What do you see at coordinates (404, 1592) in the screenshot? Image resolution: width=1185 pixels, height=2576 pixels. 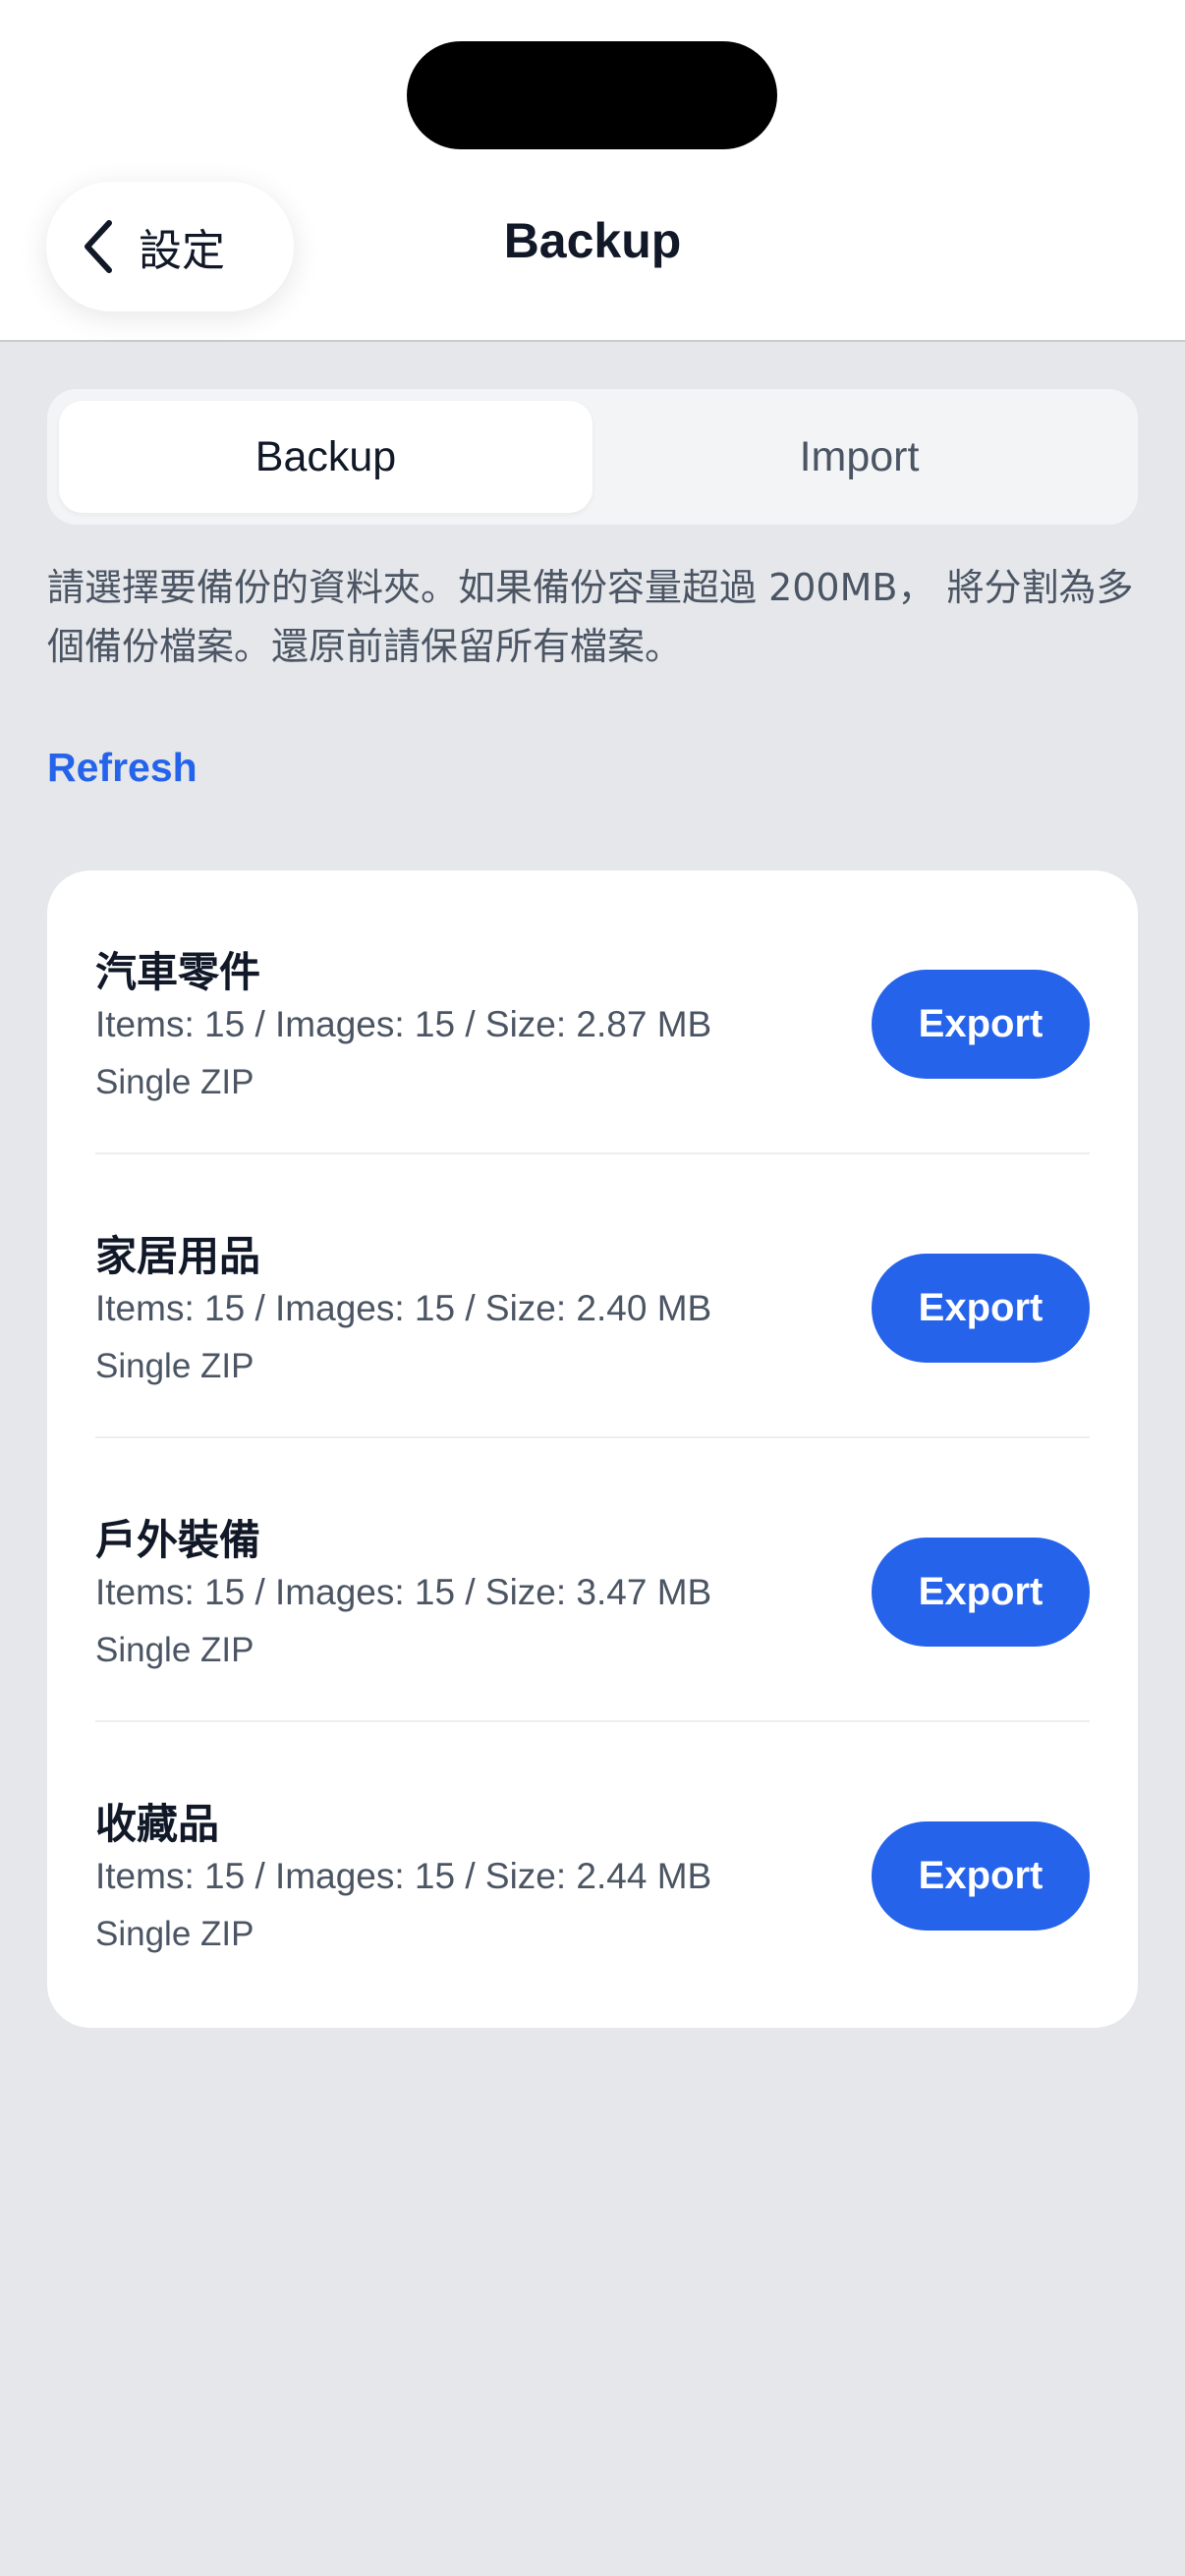 I see `folder-stats: Items: 15 / Images: 15 / Size: 3.47 MB` at bounding box center [404, 1592].